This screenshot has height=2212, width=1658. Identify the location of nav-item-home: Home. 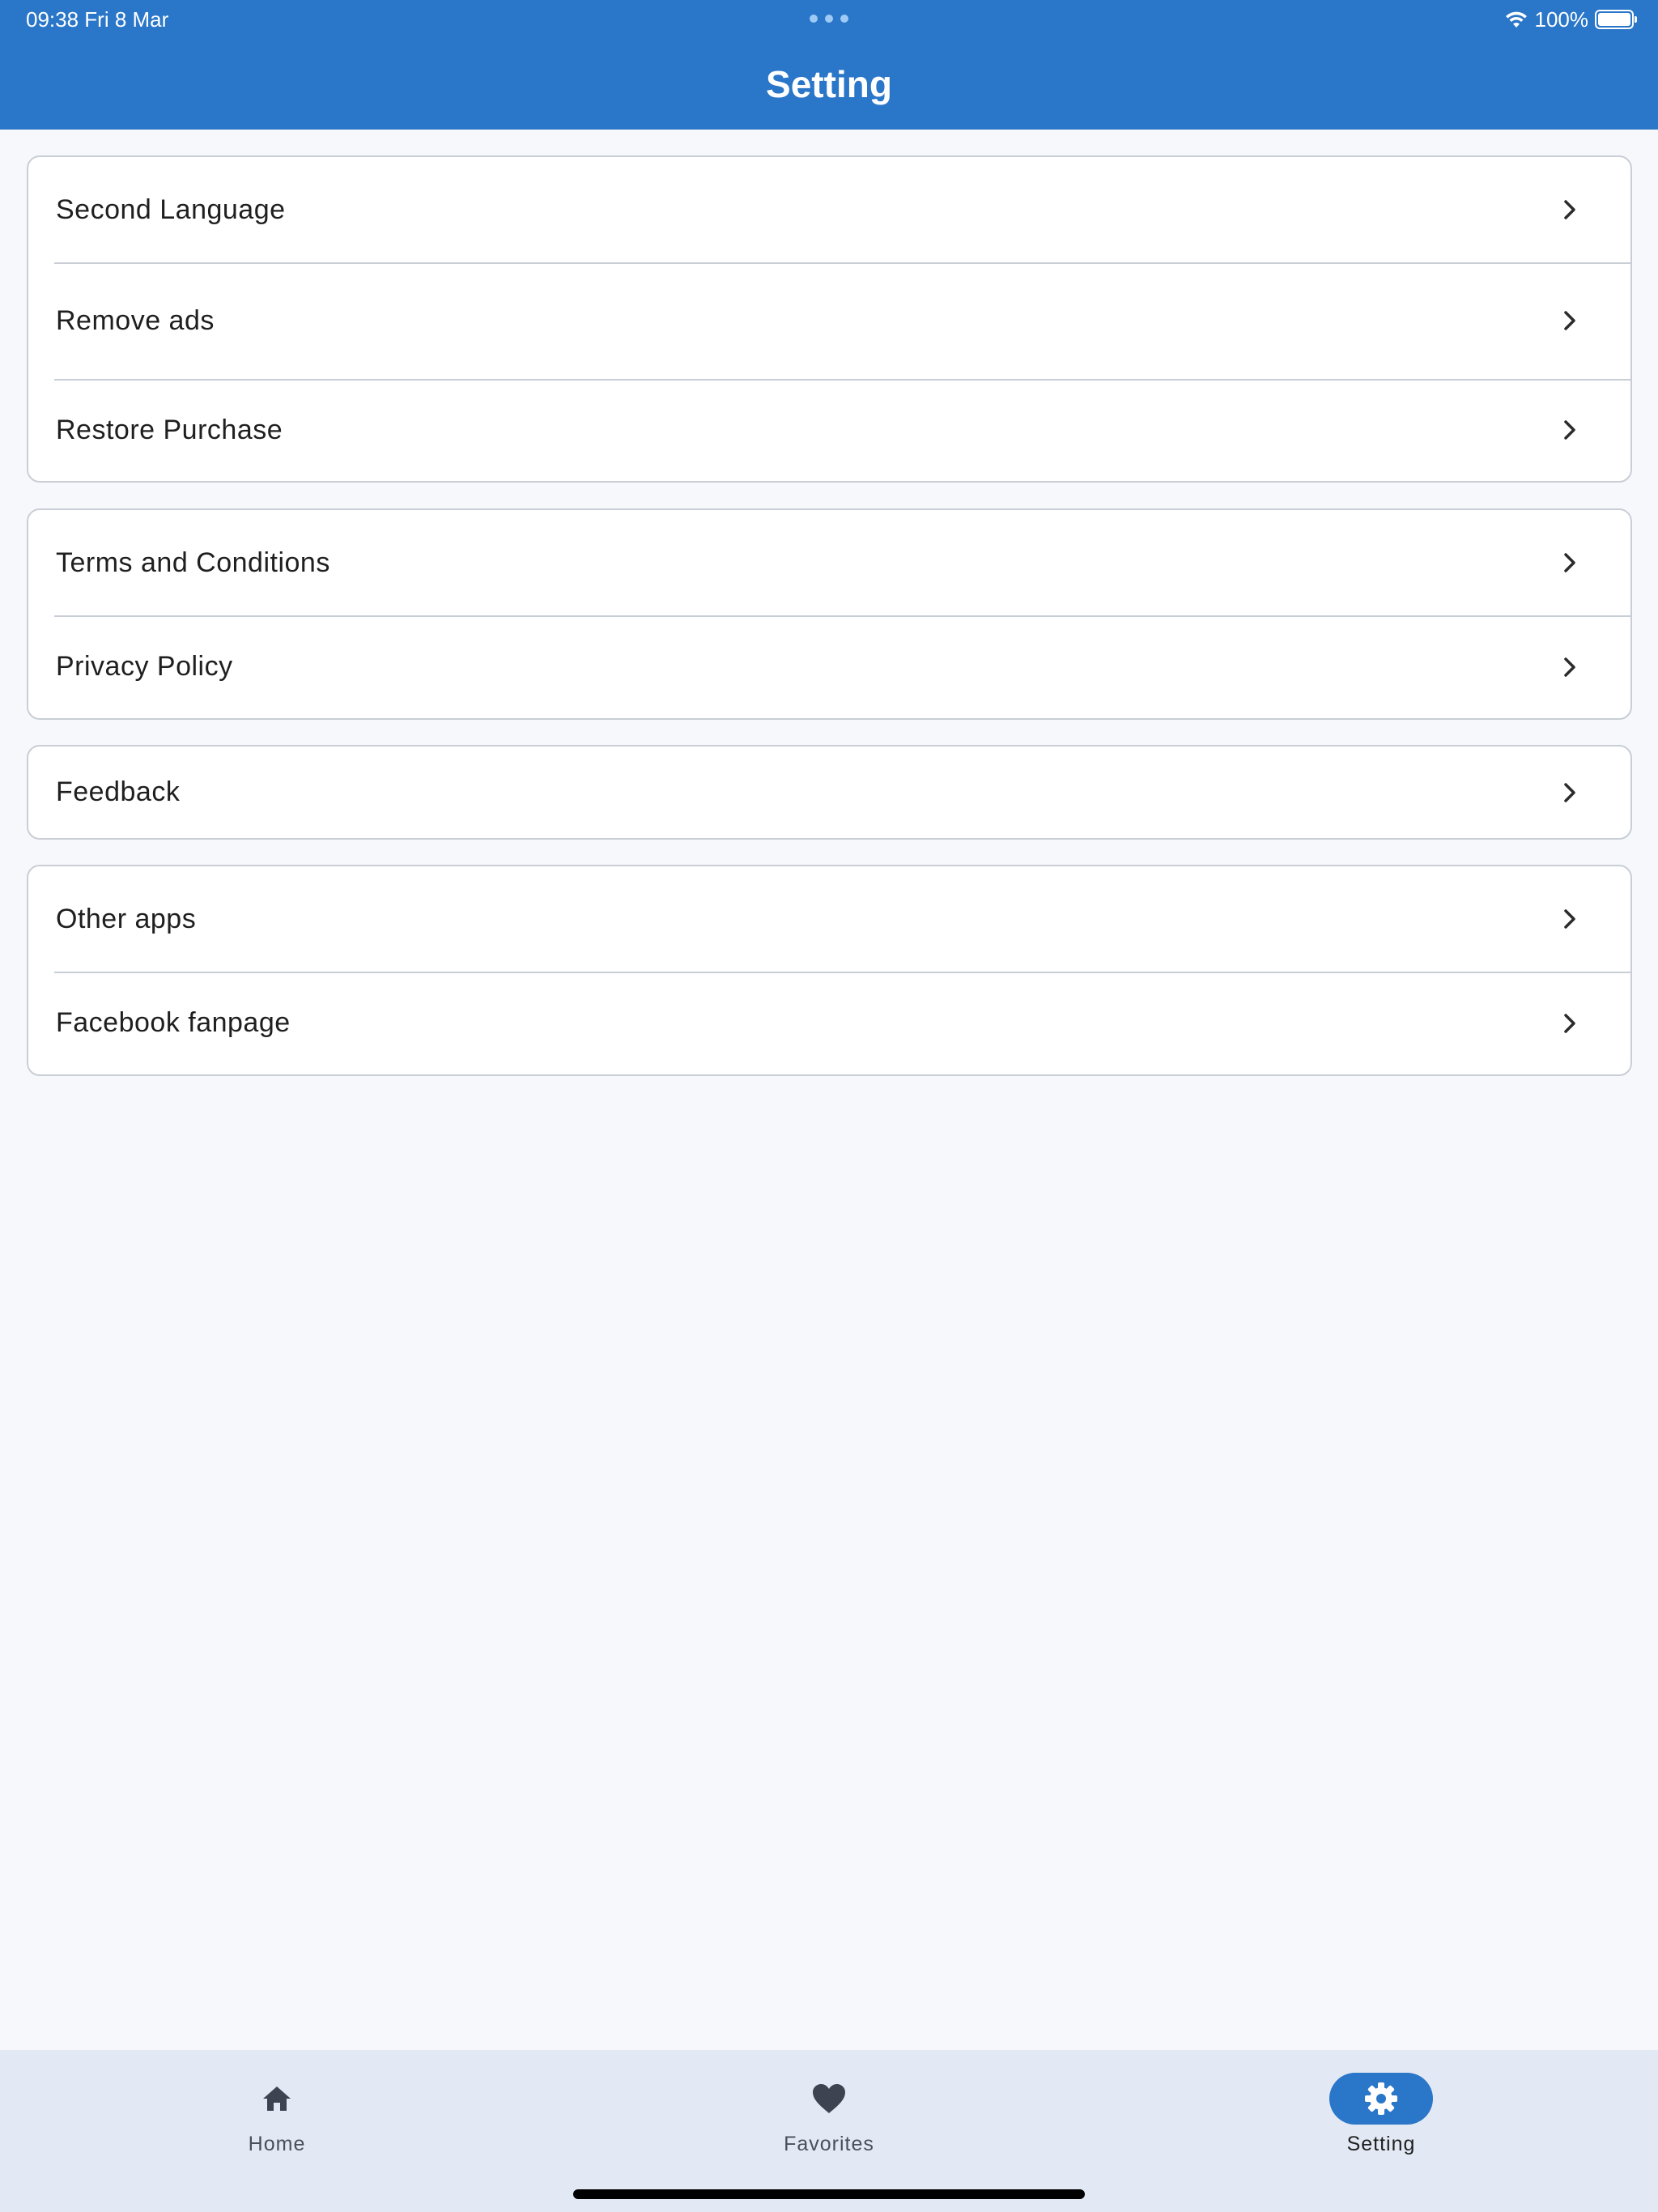
(277, 2117).